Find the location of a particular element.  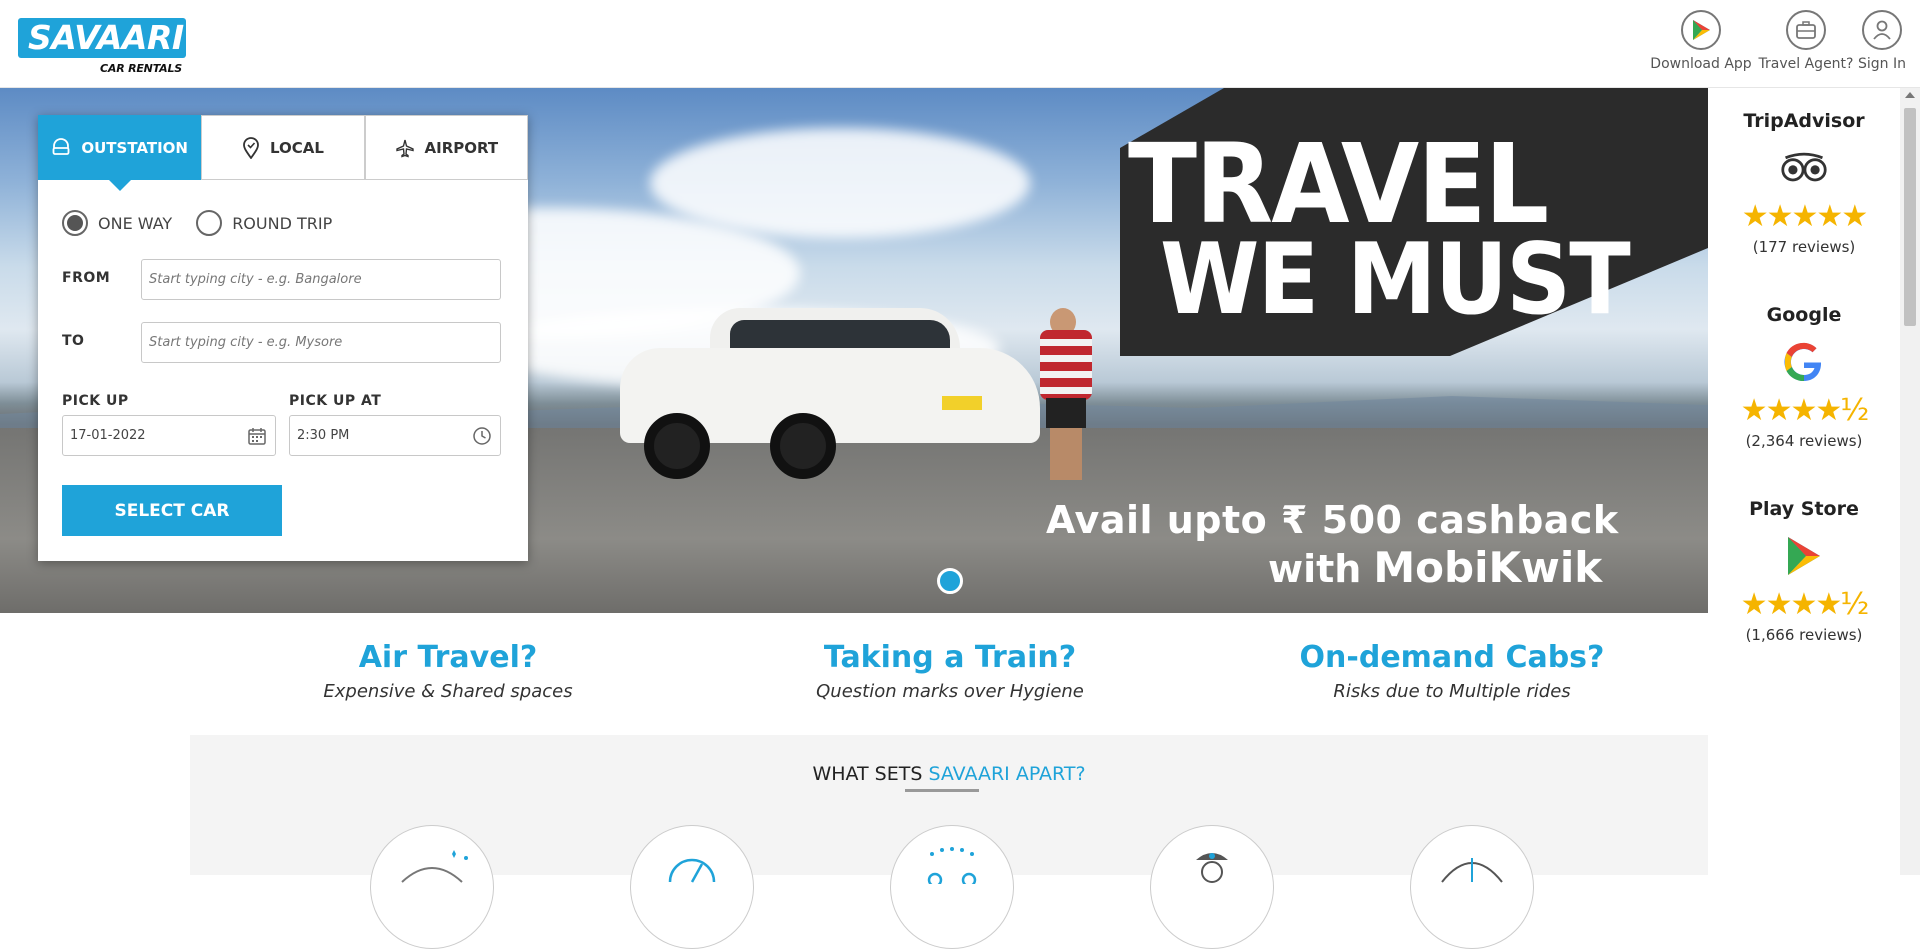

review-count: (2,364 reviews) is located at coordinates (1804, 441).